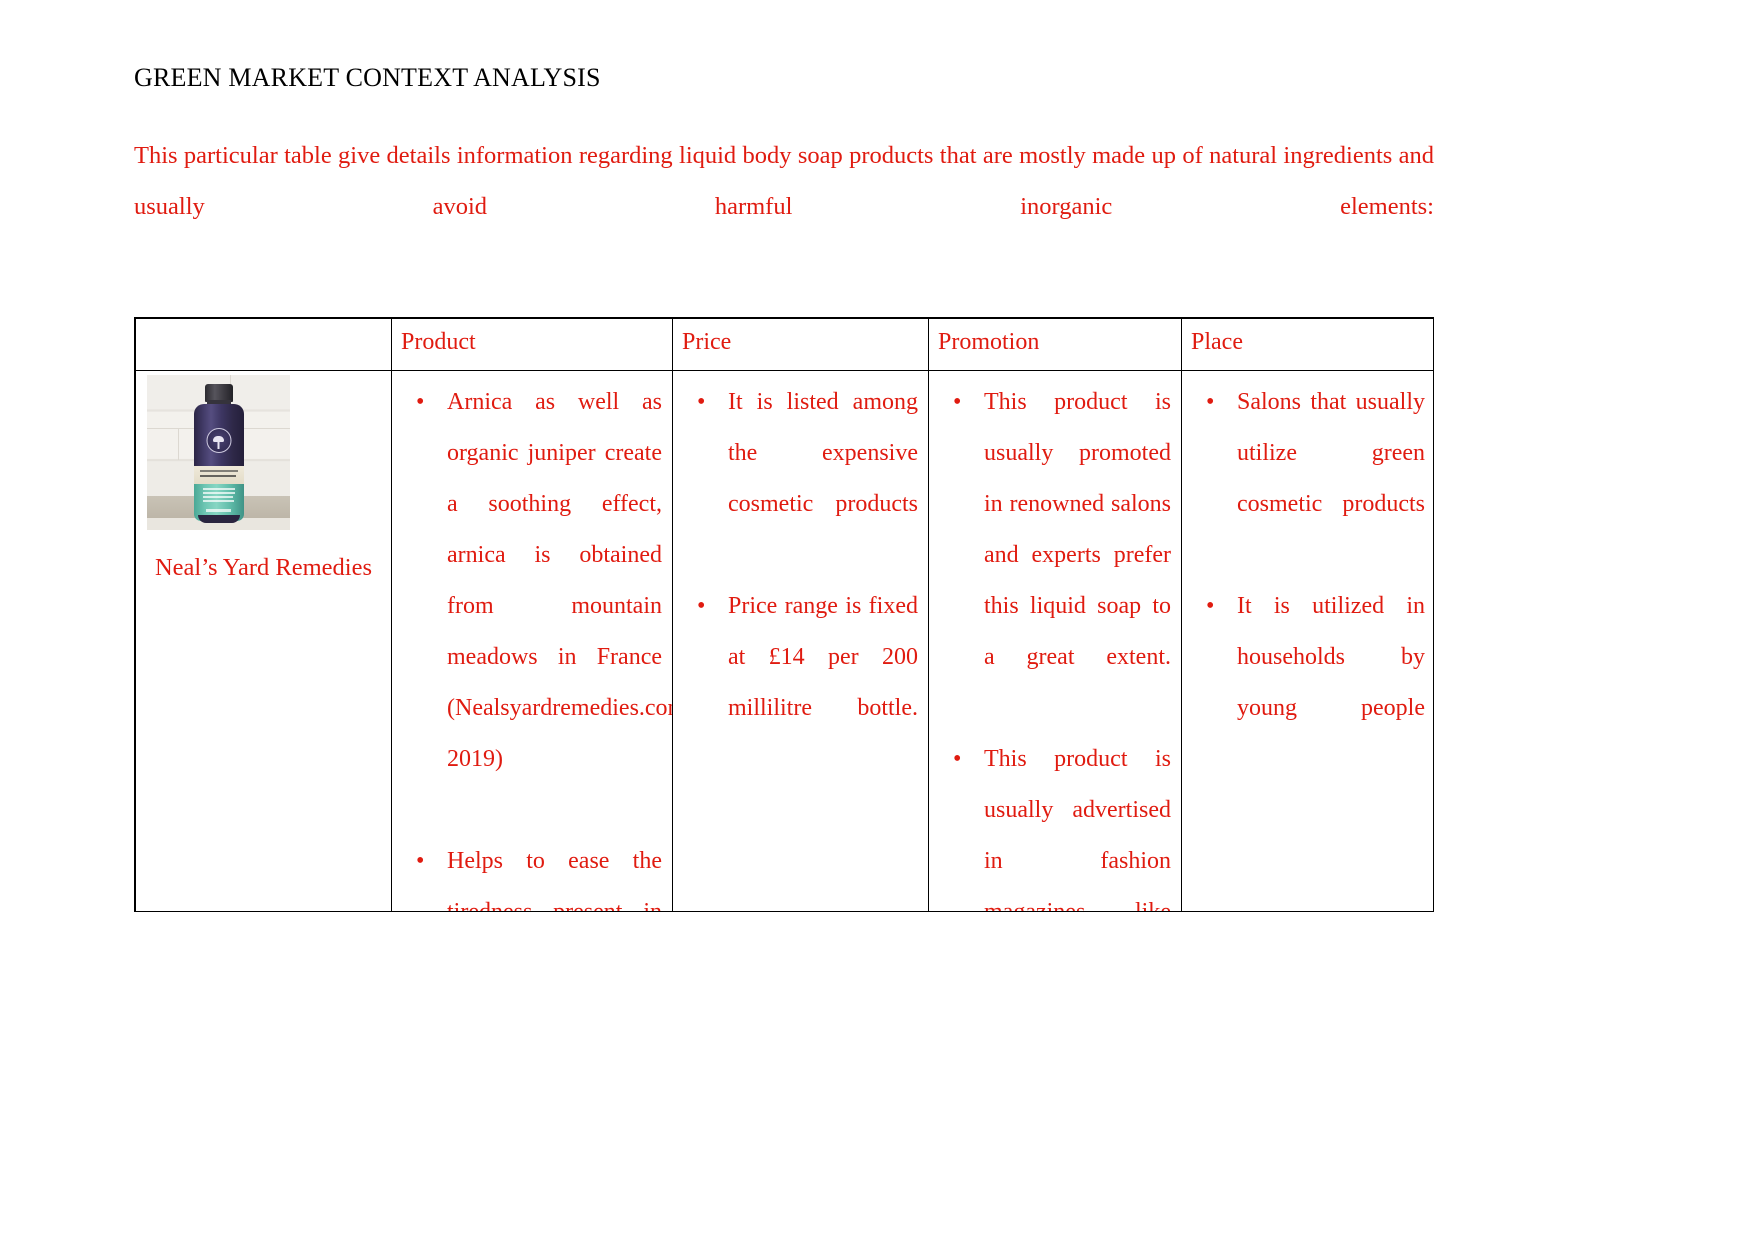 Image resolution: width=1754 pixels, height=1241 pixels. Describe the element at coordinates (263, 567) in the screenshot. I see `brand-caption: Neal’s Yard Remedies` at that location.